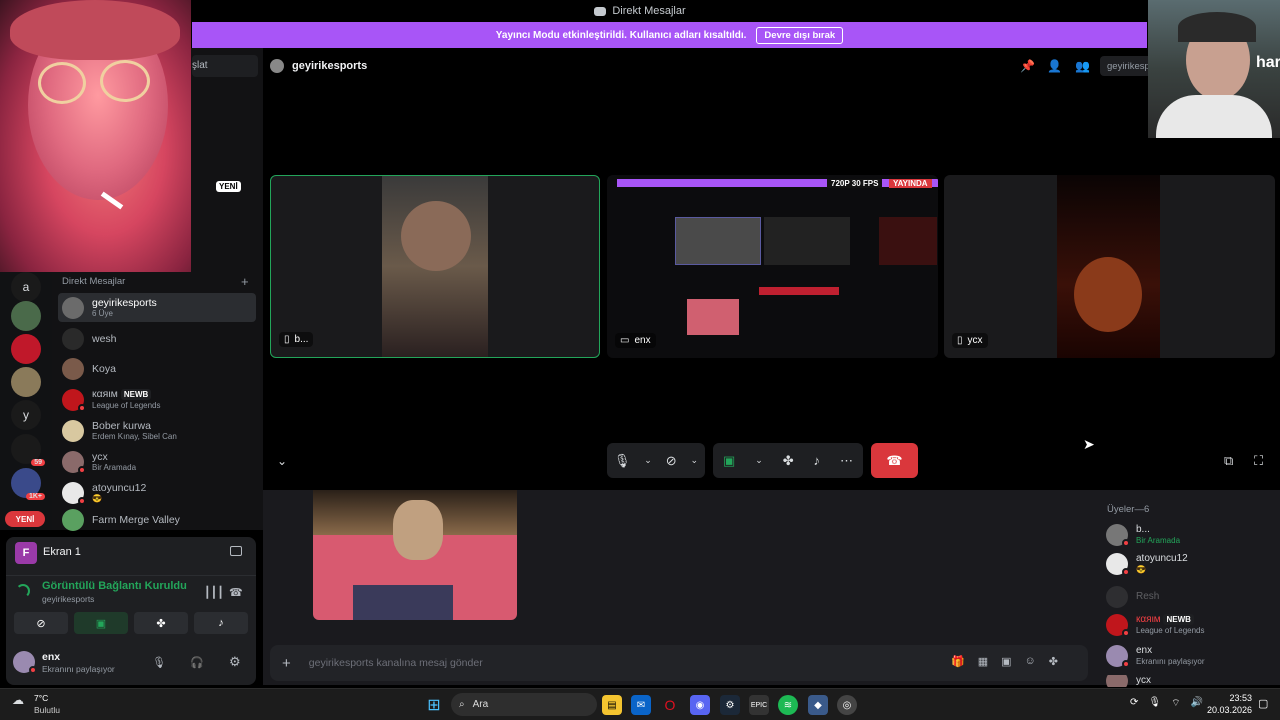 This screenshot has height=720, width=1280. What do you see at coordinates (983, 661) in the screenshot?
I see `gif-icon: ▦` at bounding box center [983, 661].